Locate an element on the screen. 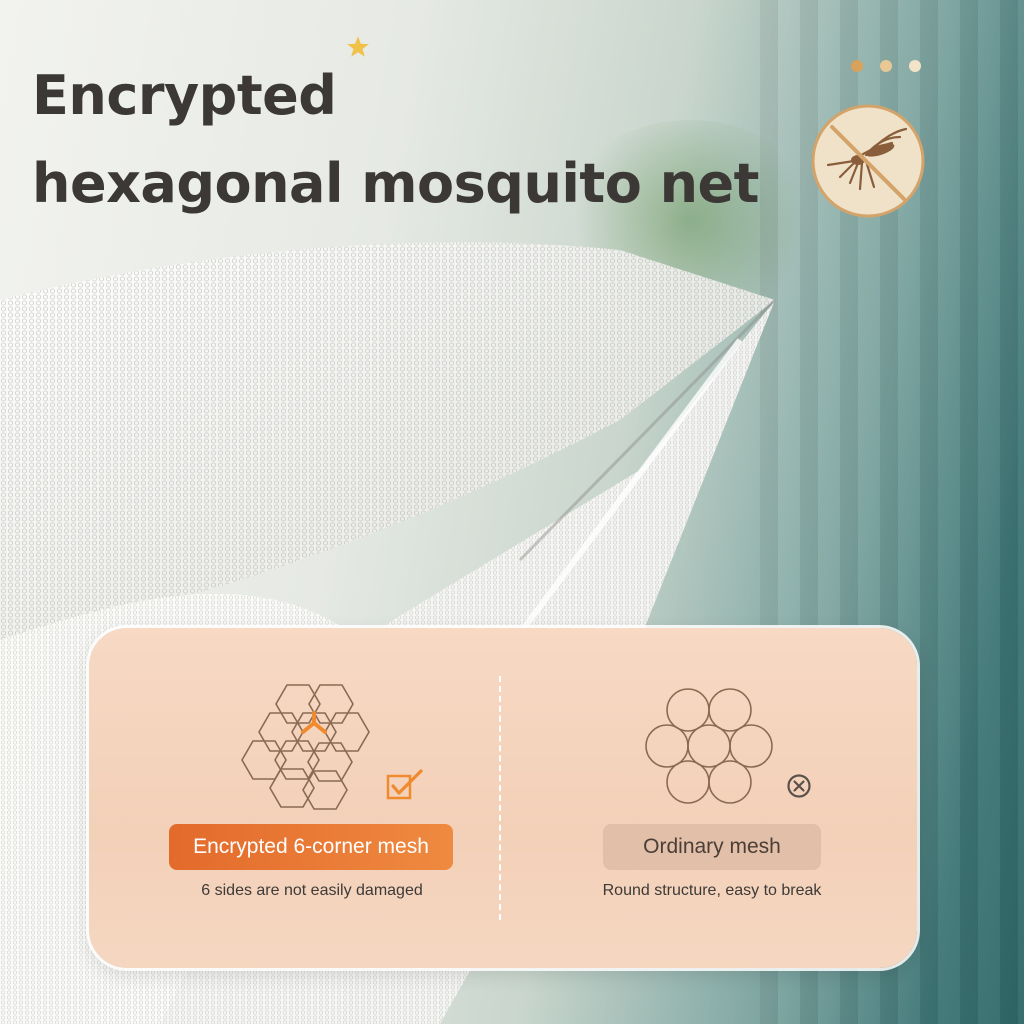 The image size is (1024, 1024). circle-mesh-icon is located at coordinates (709, 746).